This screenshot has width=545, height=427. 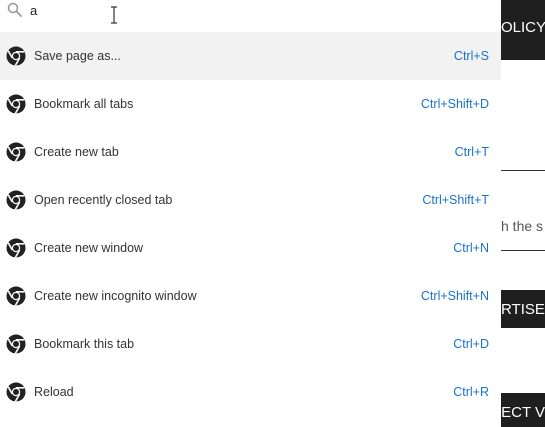 I want to click on background-page: OLICY h the s RTISE CONNECT V, so click(x=523, y=213).